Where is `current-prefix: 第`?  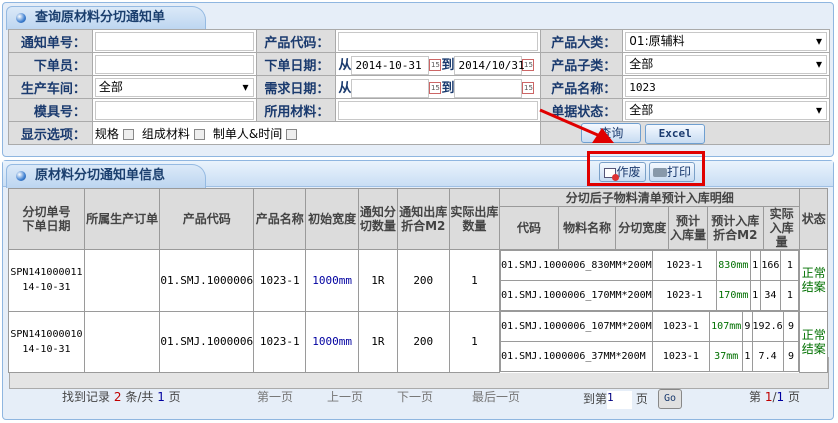 current-prefix: 第 is located at coordinates (755, 397).